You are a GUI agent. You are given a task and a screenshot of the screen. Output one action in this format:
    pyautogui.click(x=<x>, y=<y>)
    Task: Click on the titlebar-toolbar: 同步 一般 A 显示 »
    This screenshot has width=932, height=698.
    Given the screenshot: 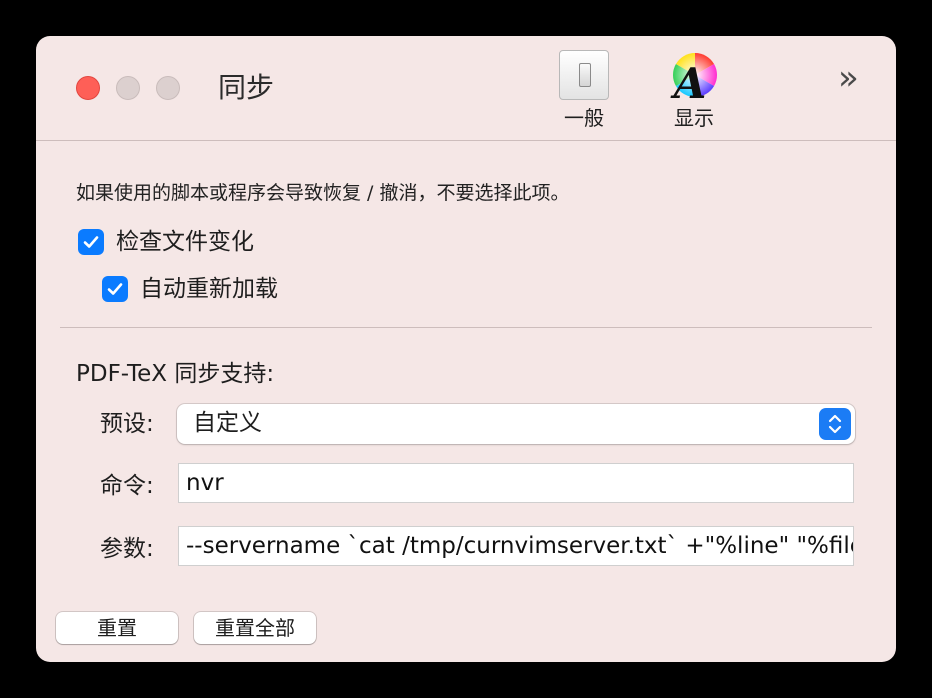 What is the action you would take?
    pyautogui.click(x=466, y=88)
    